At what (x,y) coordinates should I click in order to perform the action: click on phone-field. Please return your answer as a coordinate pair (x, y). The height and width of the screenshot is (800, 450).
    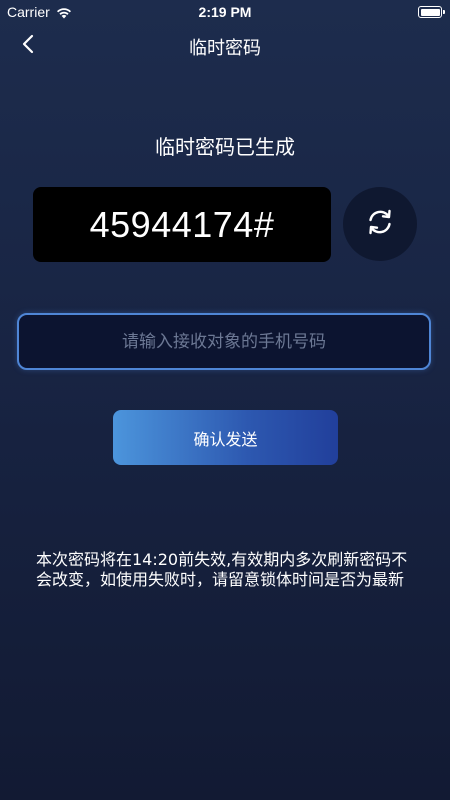
    Looking at the image, I should click on (224, 341).